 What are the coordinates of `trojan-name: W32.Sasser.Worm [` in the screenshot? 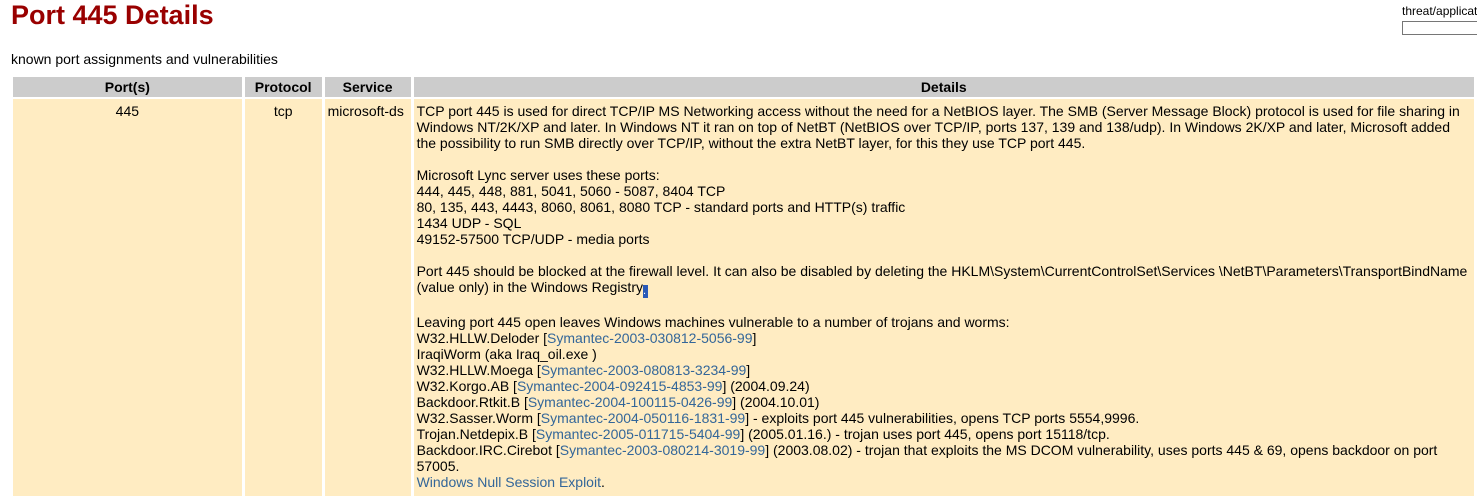 It's located at (478, 418).